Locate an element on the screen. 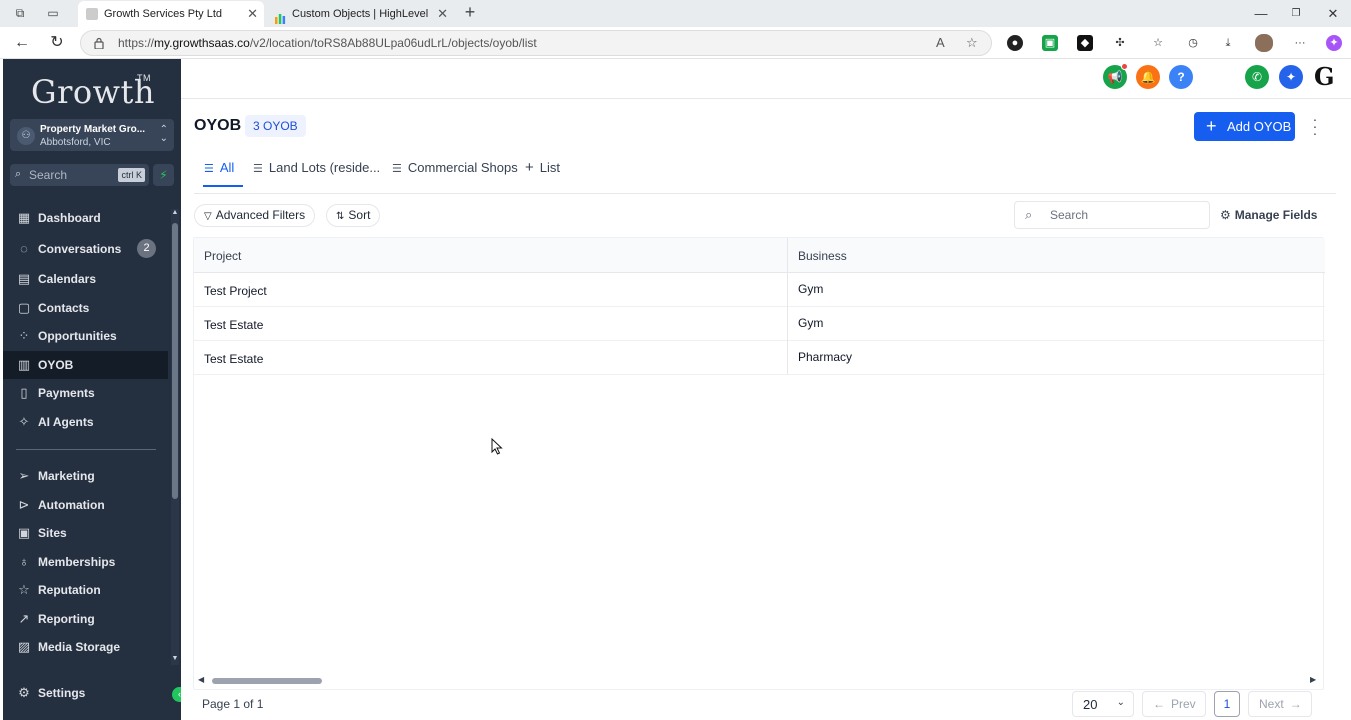 The height and width of the screenshot is (720, 1351). brand-logo: Growth TM is located at coordinates (93, 92).